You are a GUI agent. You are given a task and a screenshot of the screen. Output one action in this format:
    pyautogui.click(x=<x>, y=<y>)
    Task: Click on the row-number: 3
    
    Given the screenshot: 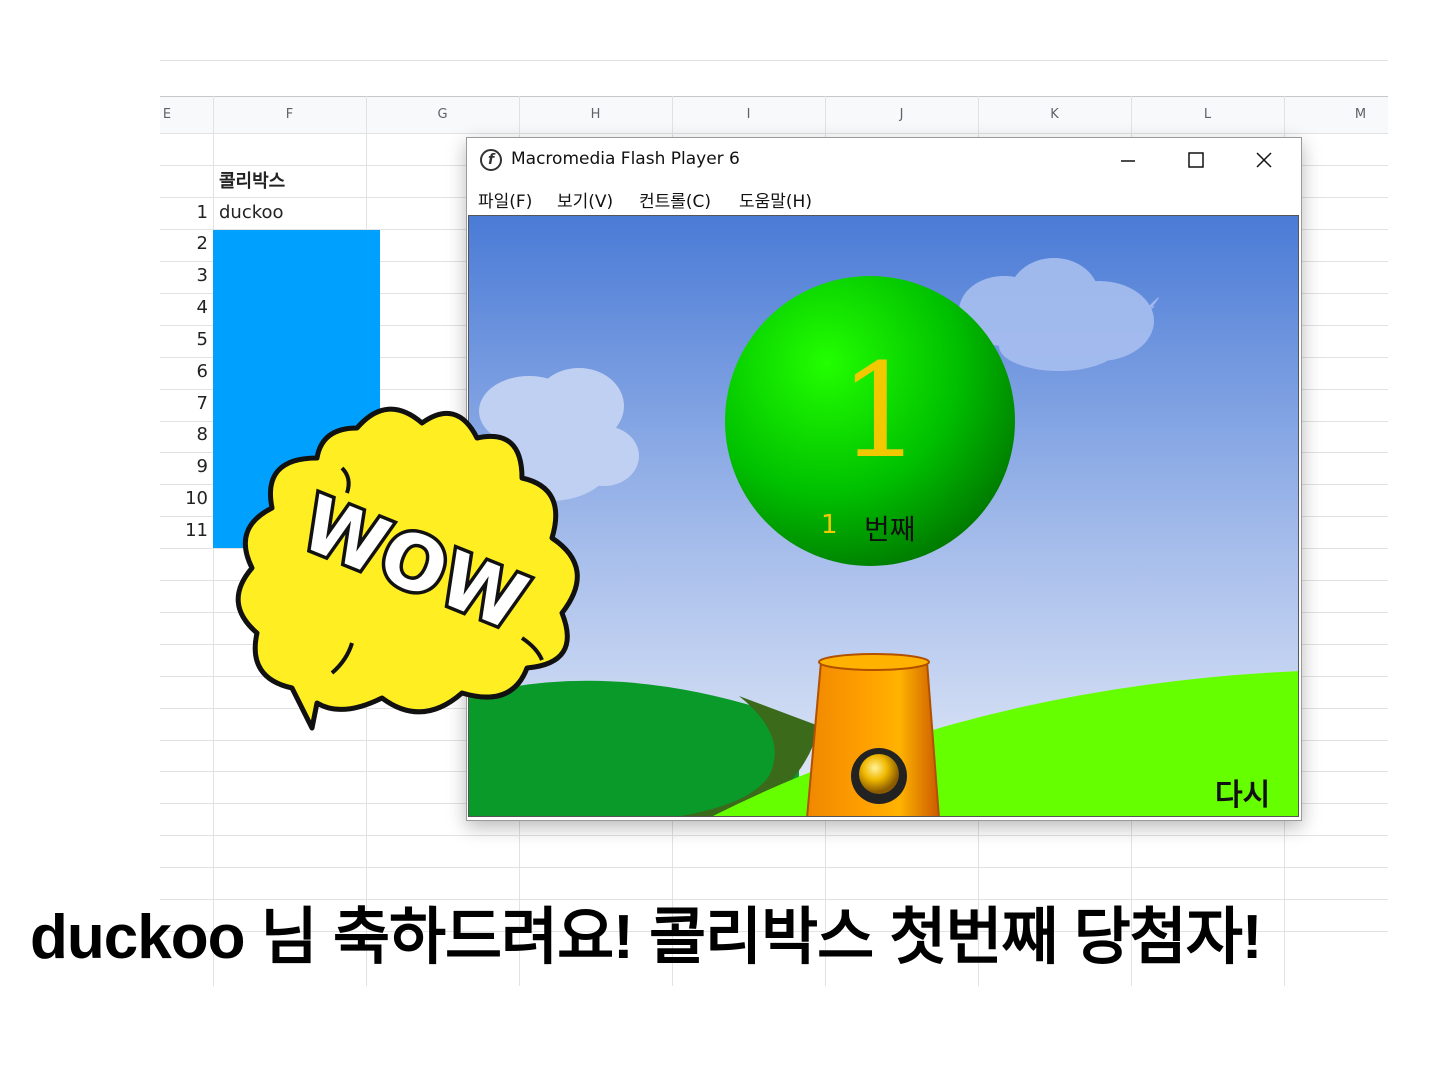 What is the action you would take?
    pyautogui.click(x=202, y=275)
    